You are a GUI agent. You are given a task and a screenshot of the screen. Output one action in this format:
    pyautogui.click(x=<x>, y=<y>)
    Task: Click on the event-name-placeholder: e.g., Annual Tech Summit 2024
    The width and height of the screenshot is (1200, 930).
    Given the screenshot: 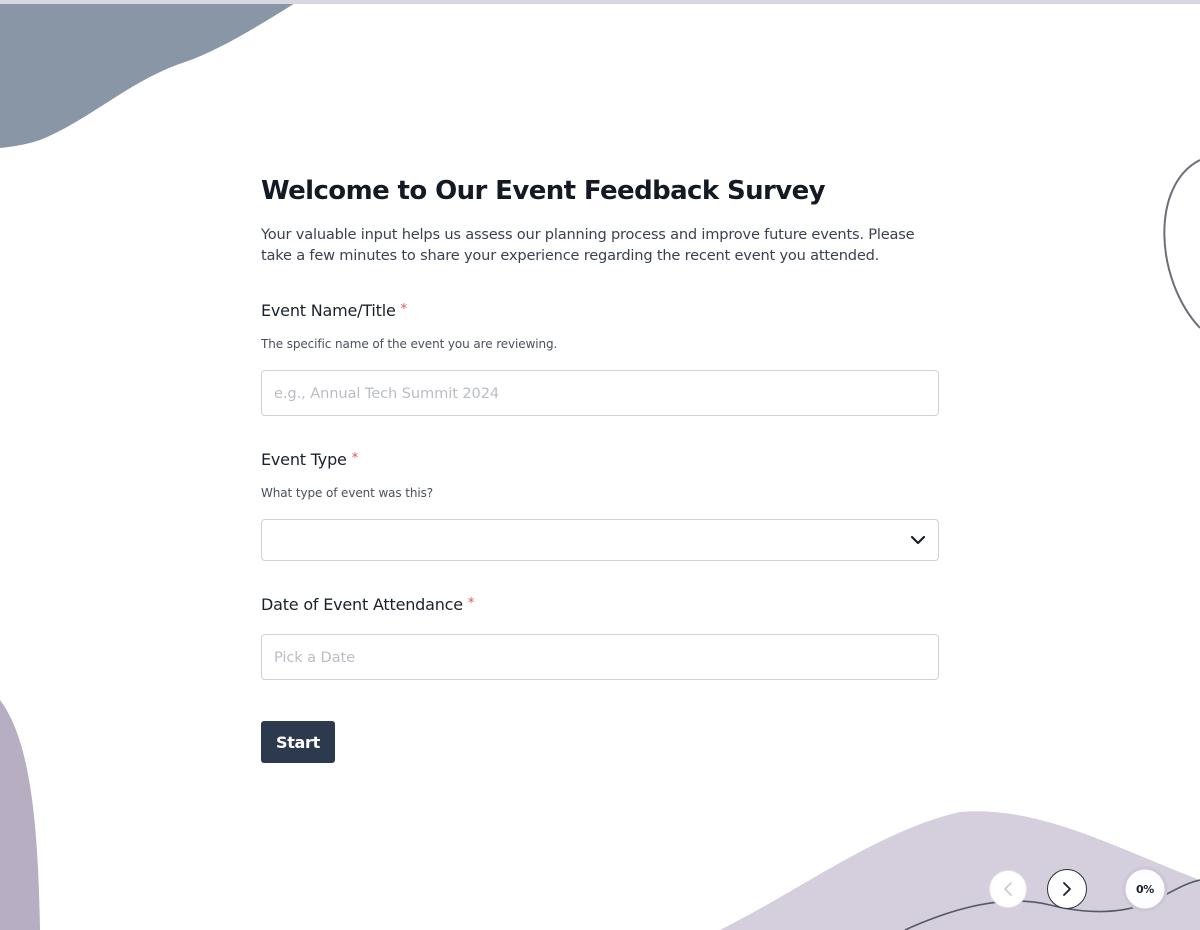 What is the action you would take?
    pyautogui.click(x=387, y=393)
    